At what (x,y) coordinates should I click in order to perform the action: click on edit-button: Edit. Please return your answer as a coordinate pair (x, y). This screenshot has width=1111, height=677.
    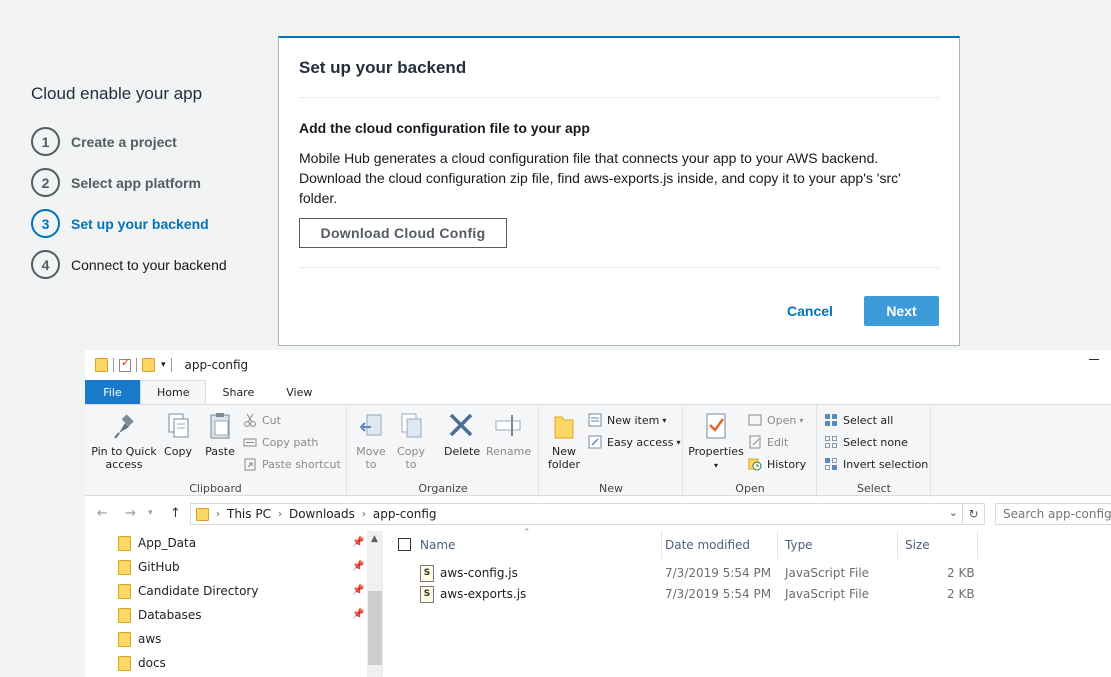
    Looking at the image, I should click on (768, 442).